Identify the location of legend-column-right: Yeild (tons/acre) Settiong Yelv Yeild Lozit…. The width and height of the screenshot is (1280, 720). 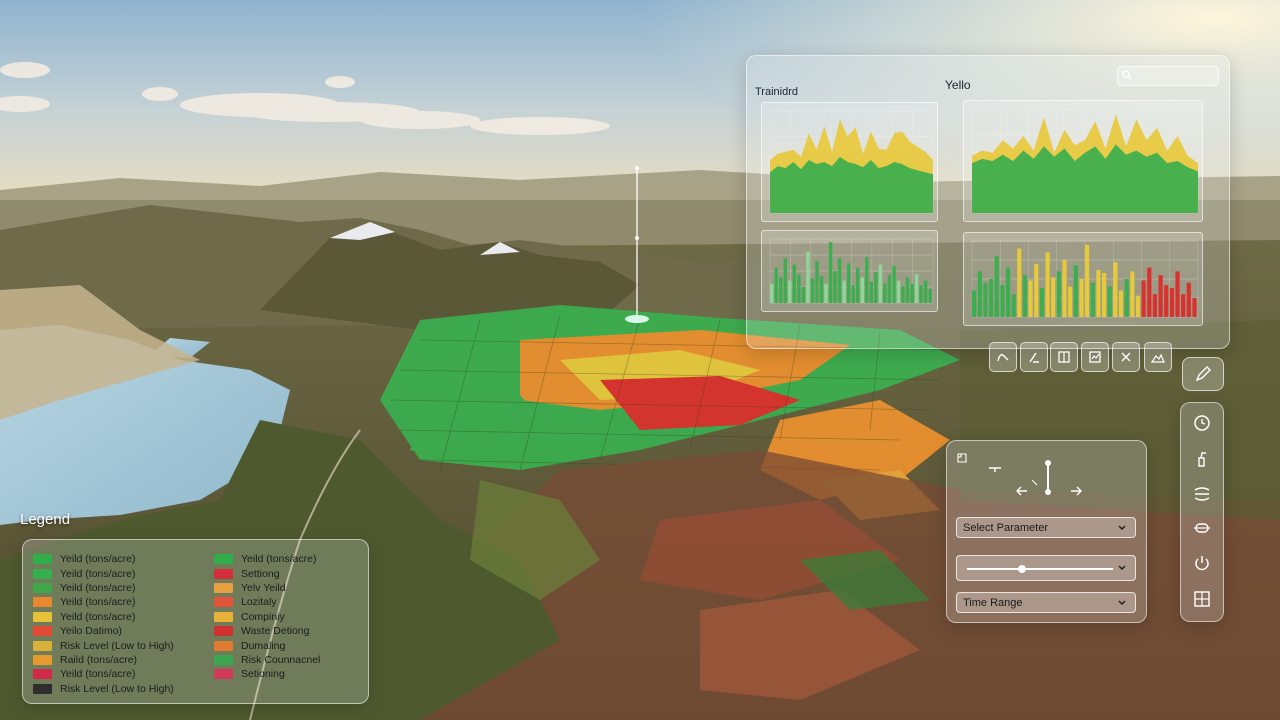
(267, 617).